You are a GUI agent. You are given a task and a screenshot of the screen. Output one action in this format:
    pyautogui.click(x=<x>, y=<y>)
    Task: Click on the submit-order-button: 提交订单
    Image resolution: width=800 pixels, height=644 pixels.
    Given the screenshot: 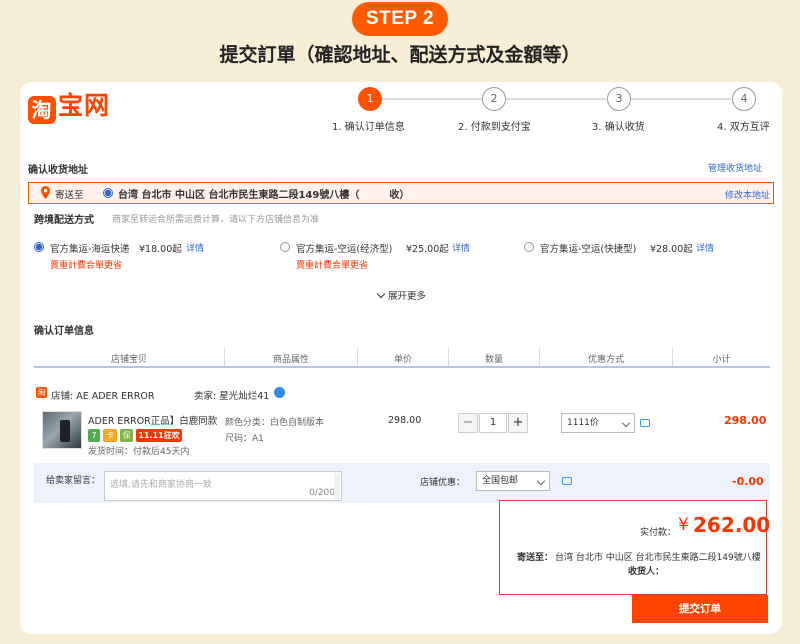 What is the action you would take?
    pyautogui.click(x=700, y=609)
    